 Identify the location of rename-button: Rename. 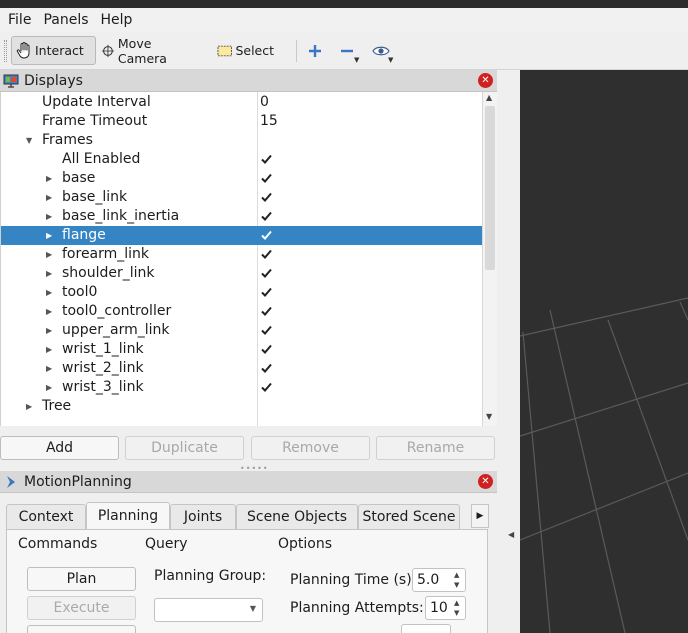
(435, 448).